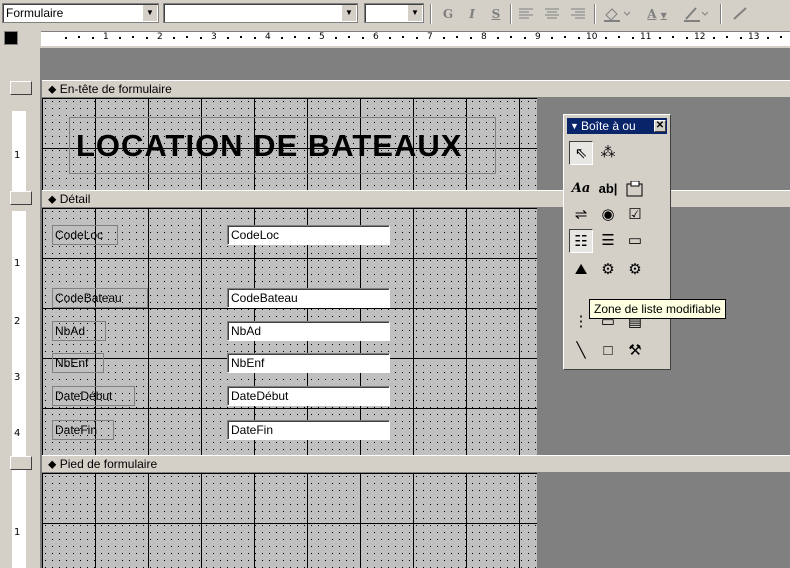 The height and width of the screenshot is (568, 790). I want to click on field-textbox-codebateau: CodeBateau, so click(308, 298).